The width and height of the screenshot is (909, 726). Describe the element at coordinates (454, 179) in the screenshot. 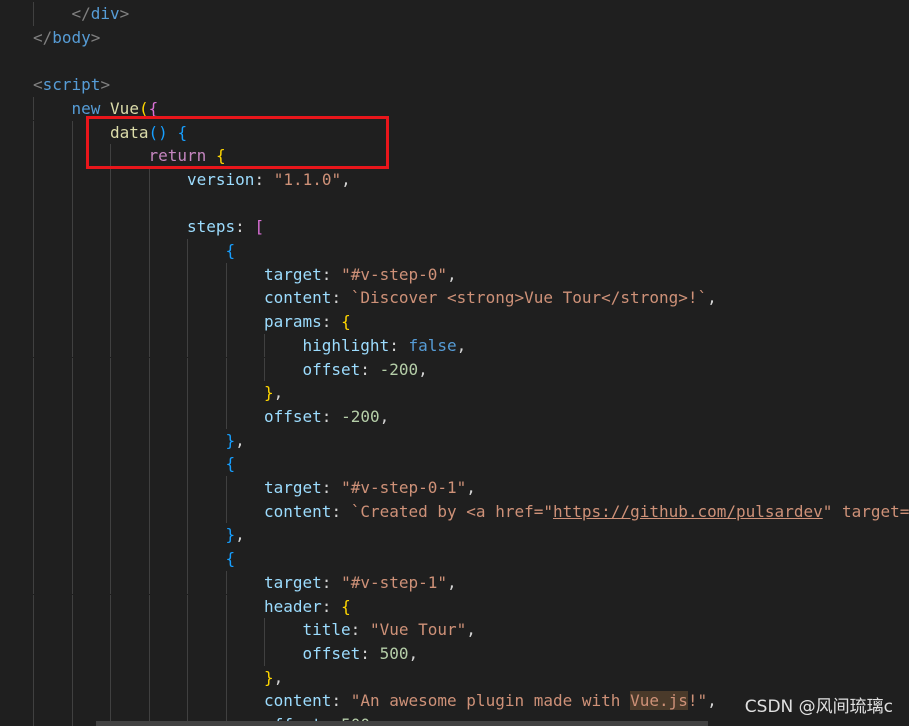

I see `code-line: version: "1.1.0",` at that location.